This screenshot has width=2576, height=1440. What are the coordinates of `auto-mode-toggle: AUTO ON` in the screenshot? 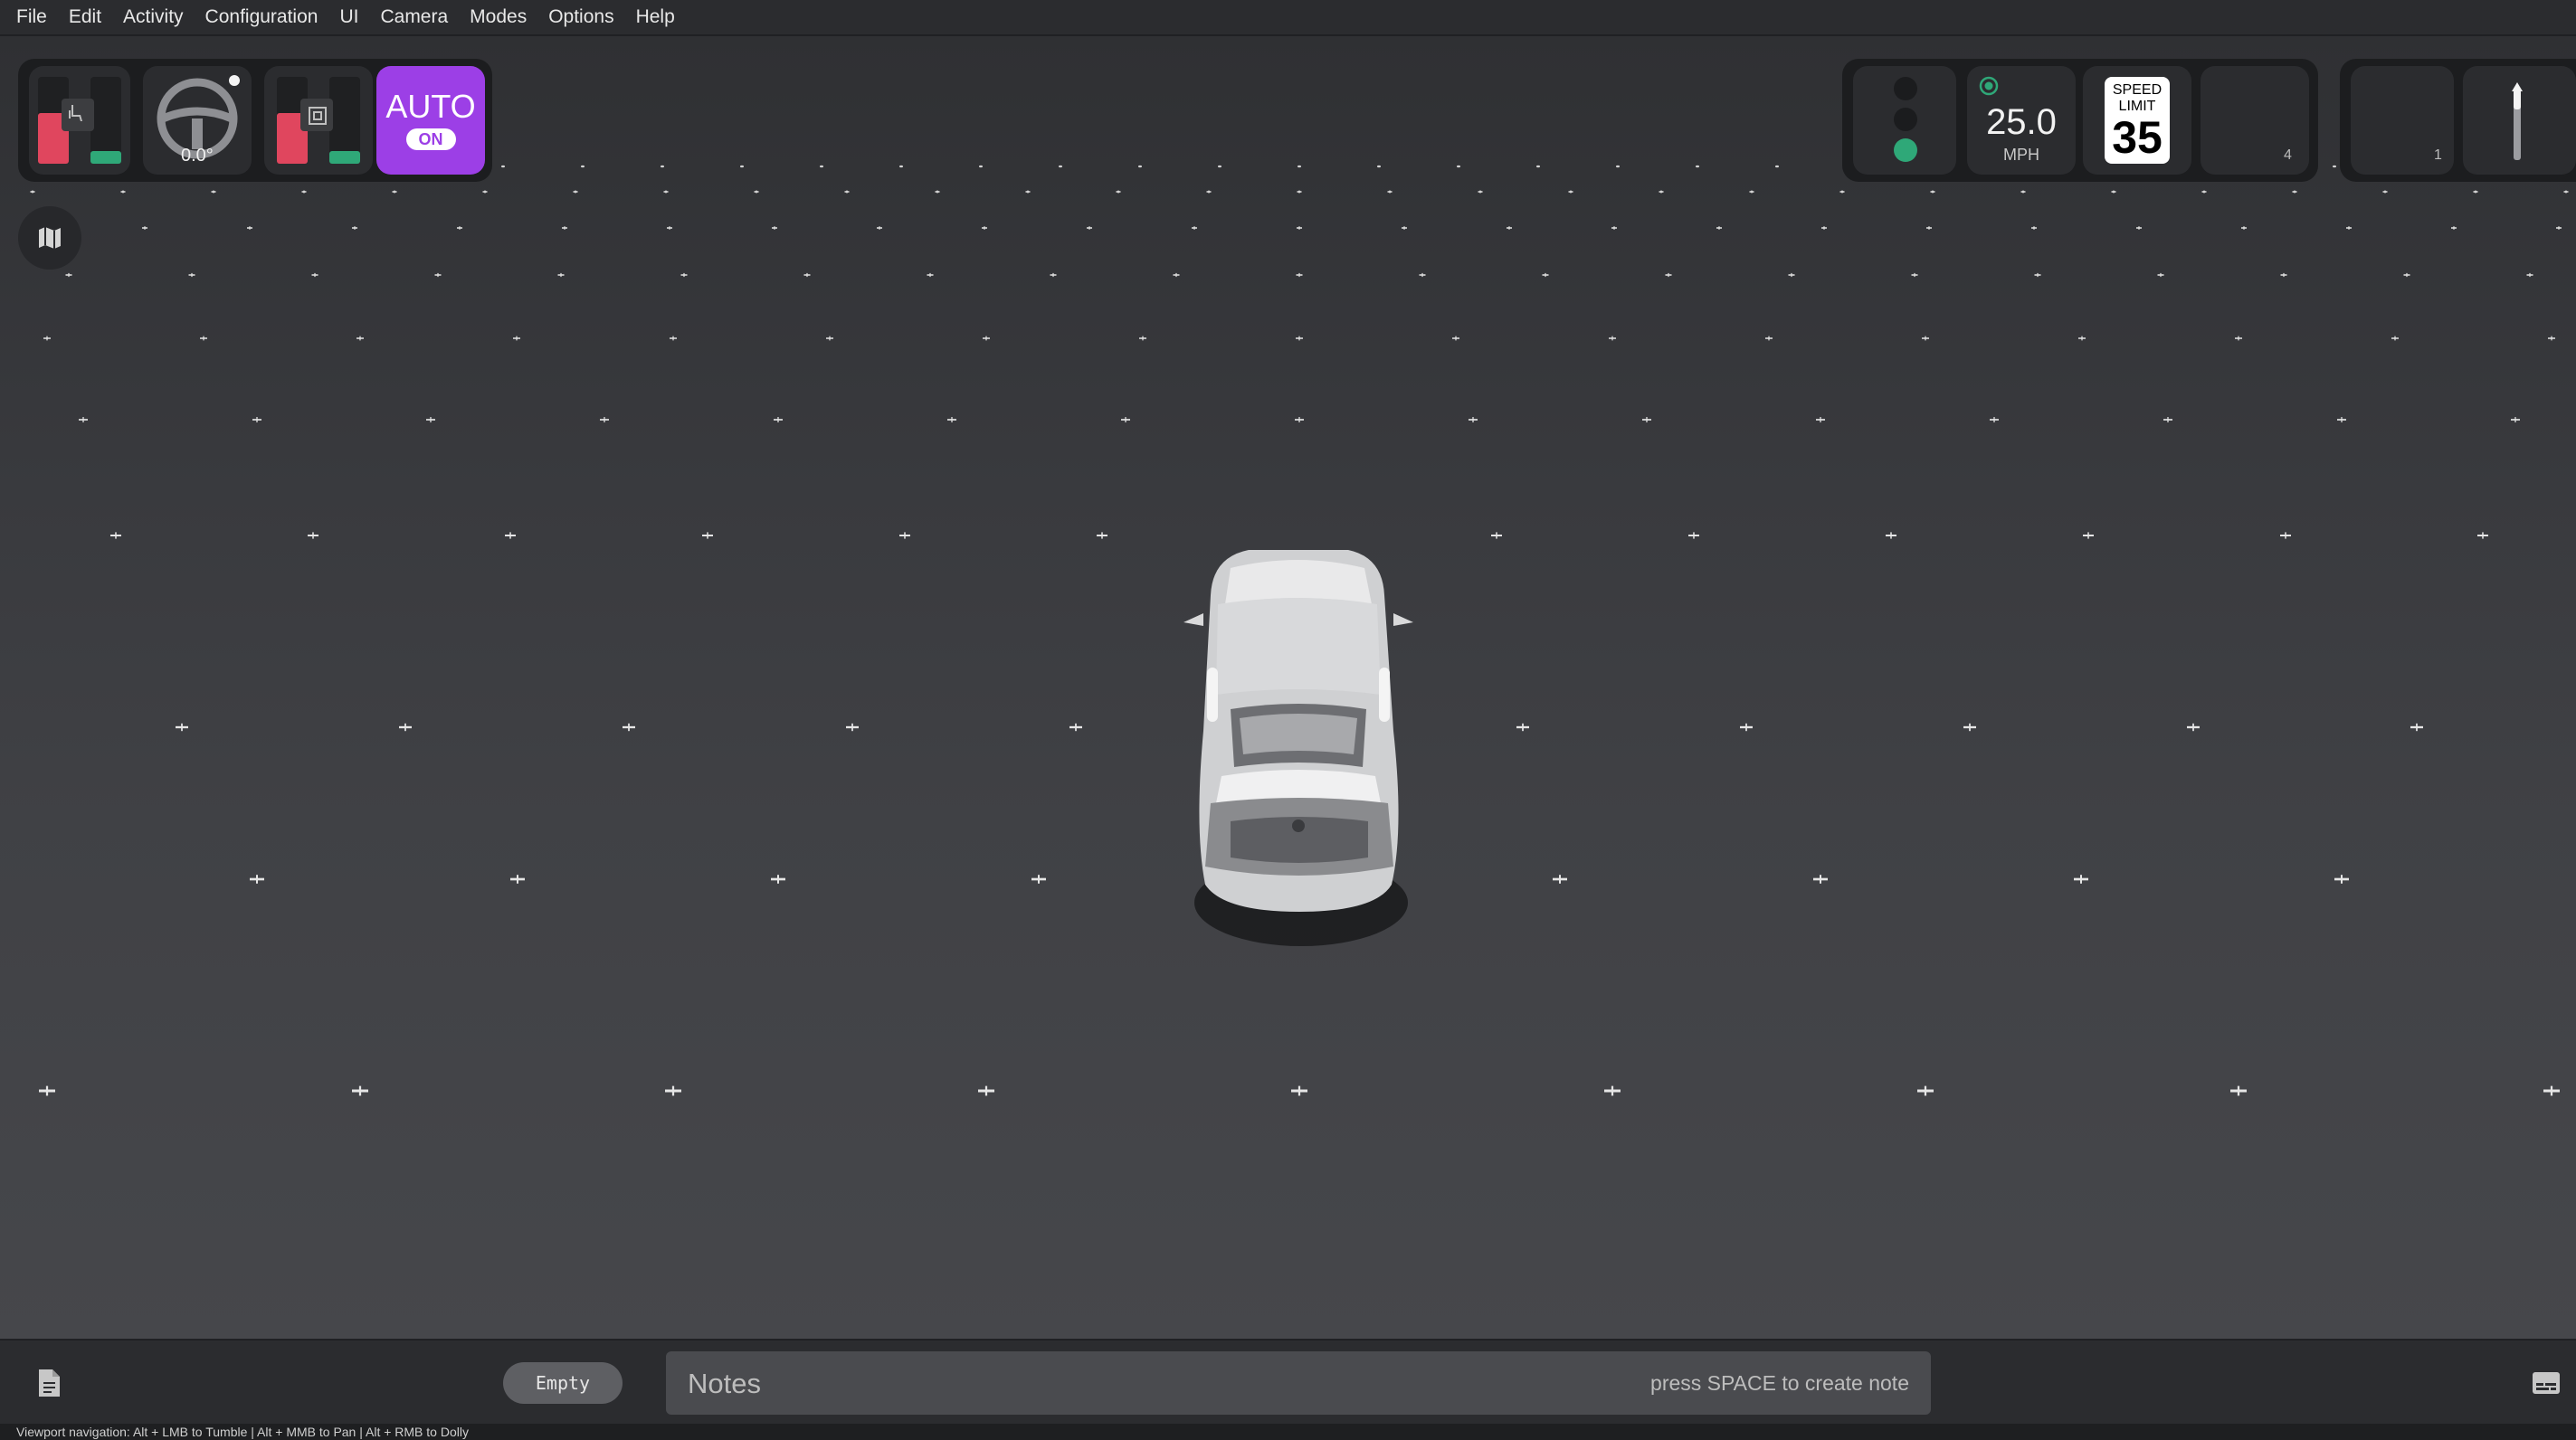 It's located at (431, 121).